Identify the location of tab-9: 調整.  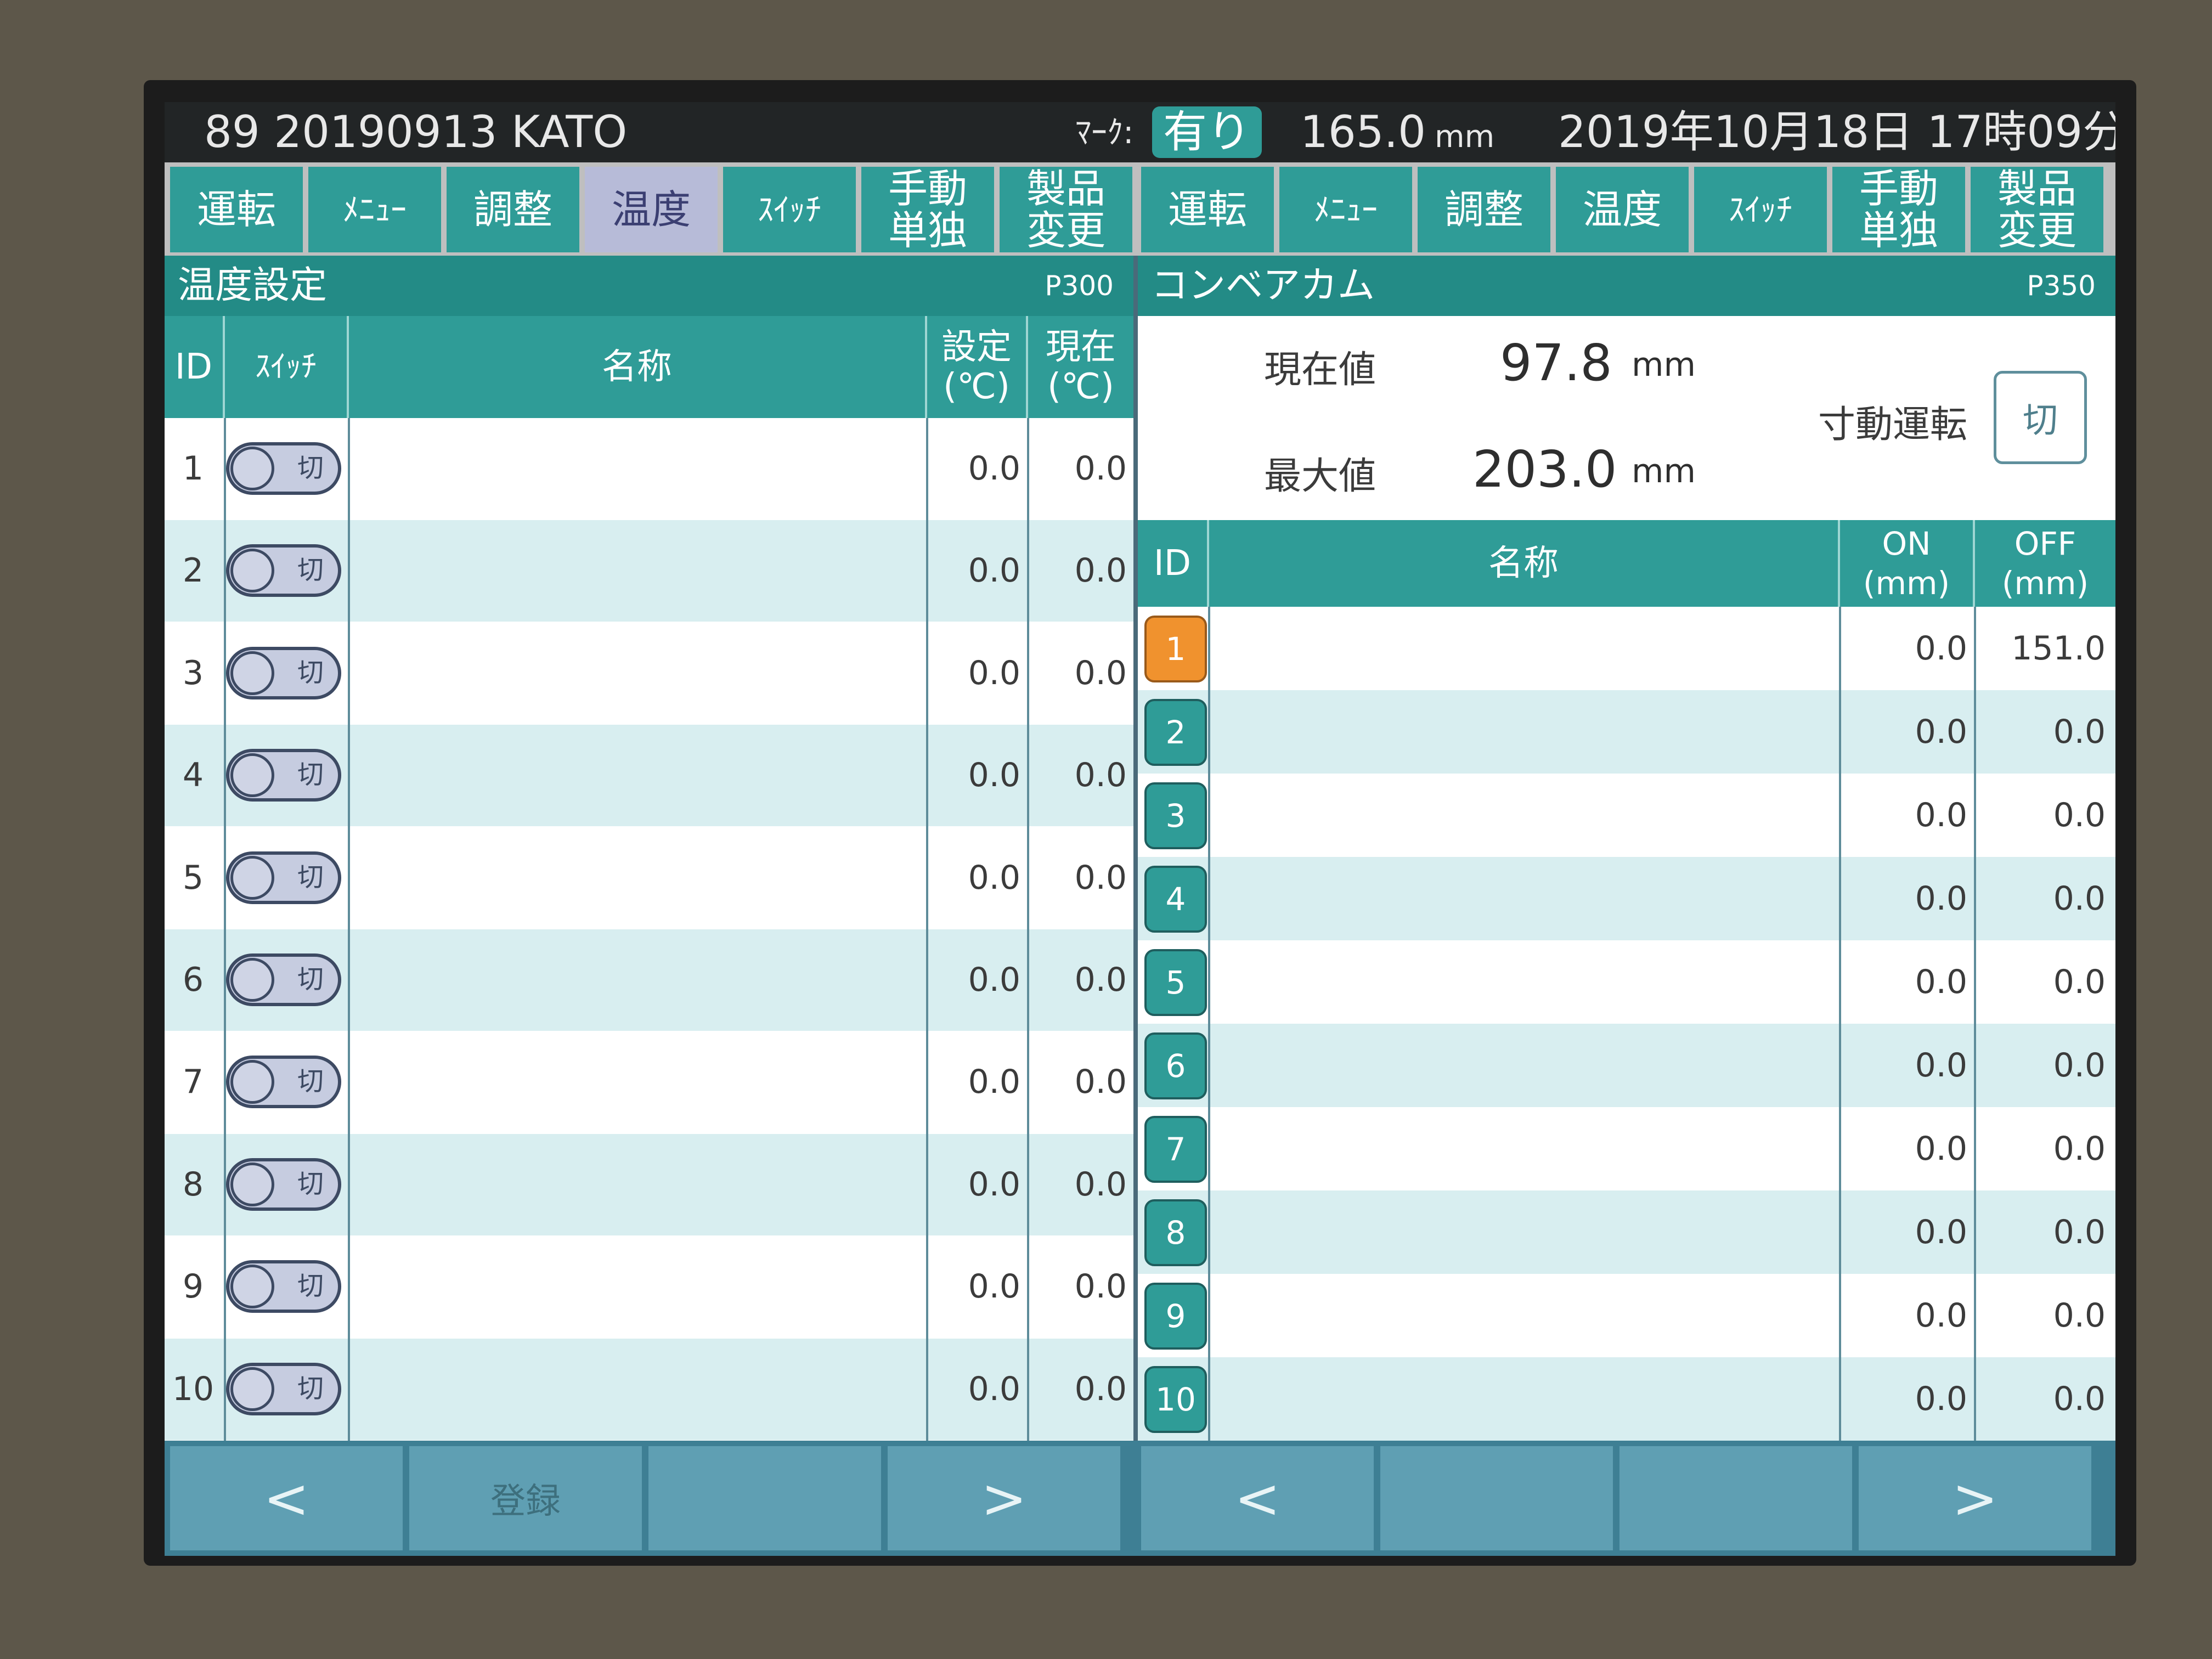
(1484, 210).